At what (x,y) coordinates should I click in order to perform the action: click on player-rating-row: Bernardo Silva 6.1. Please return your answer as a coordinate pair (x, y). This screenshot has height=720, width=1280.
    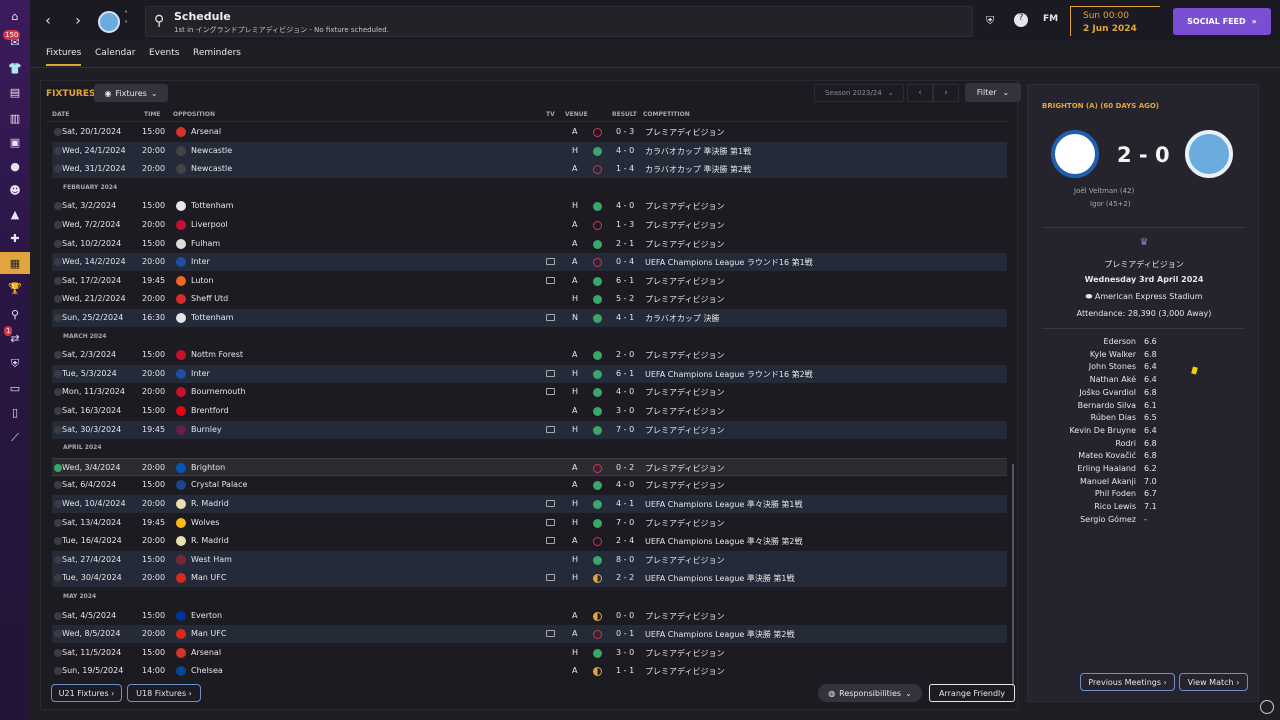
    Looking at the image, I should click on (1144, 407).